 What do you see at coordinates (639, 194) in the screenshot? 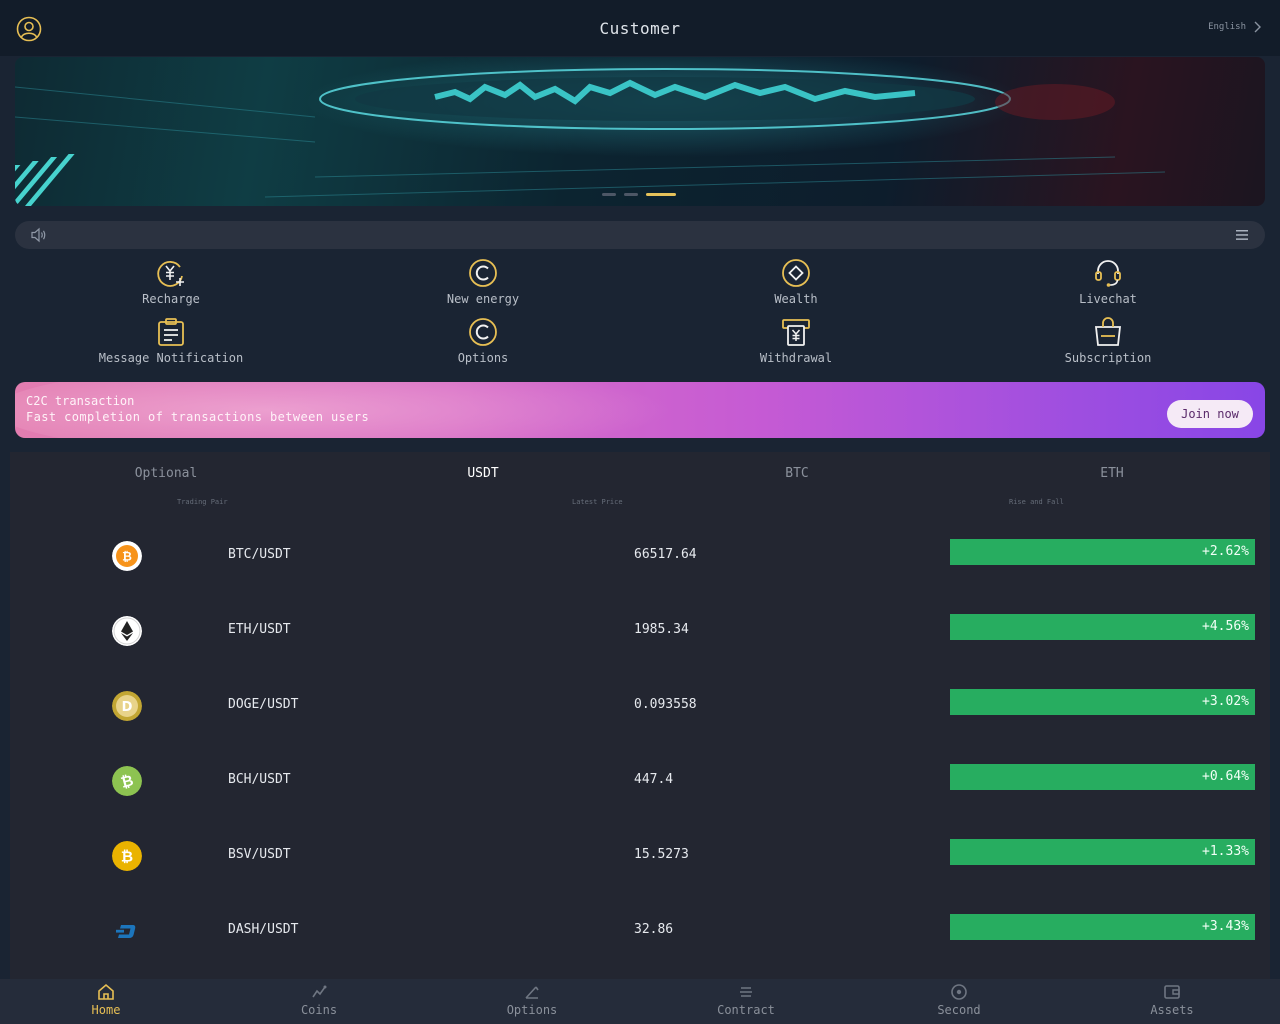
I see `carousel-indicator` at bounding box center [639, 194].